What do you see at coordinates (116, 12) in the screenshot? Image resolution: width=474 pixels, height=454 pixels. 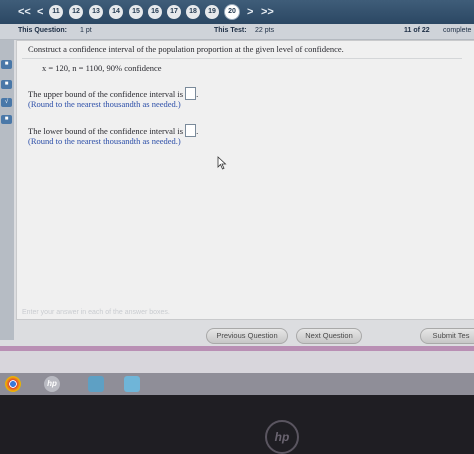 I see `question-14-button: 14` at bounding box center [116, 12].